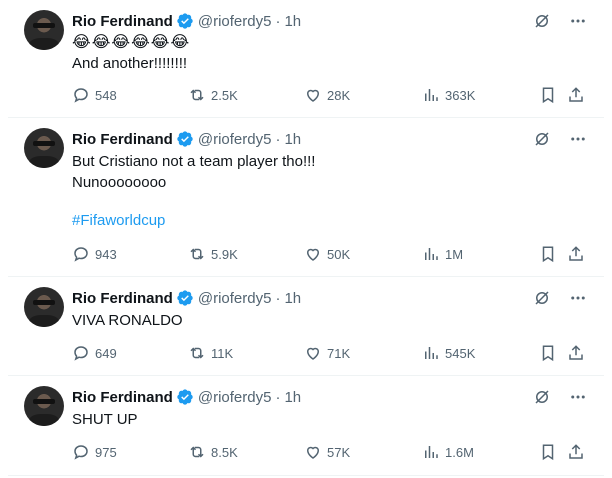 This screenshot has width=612, height=478. What do you see at coordinates (213, 95) in the screenshot?
I see `repost-button: 2.5K` at bounding box center [213, 95].